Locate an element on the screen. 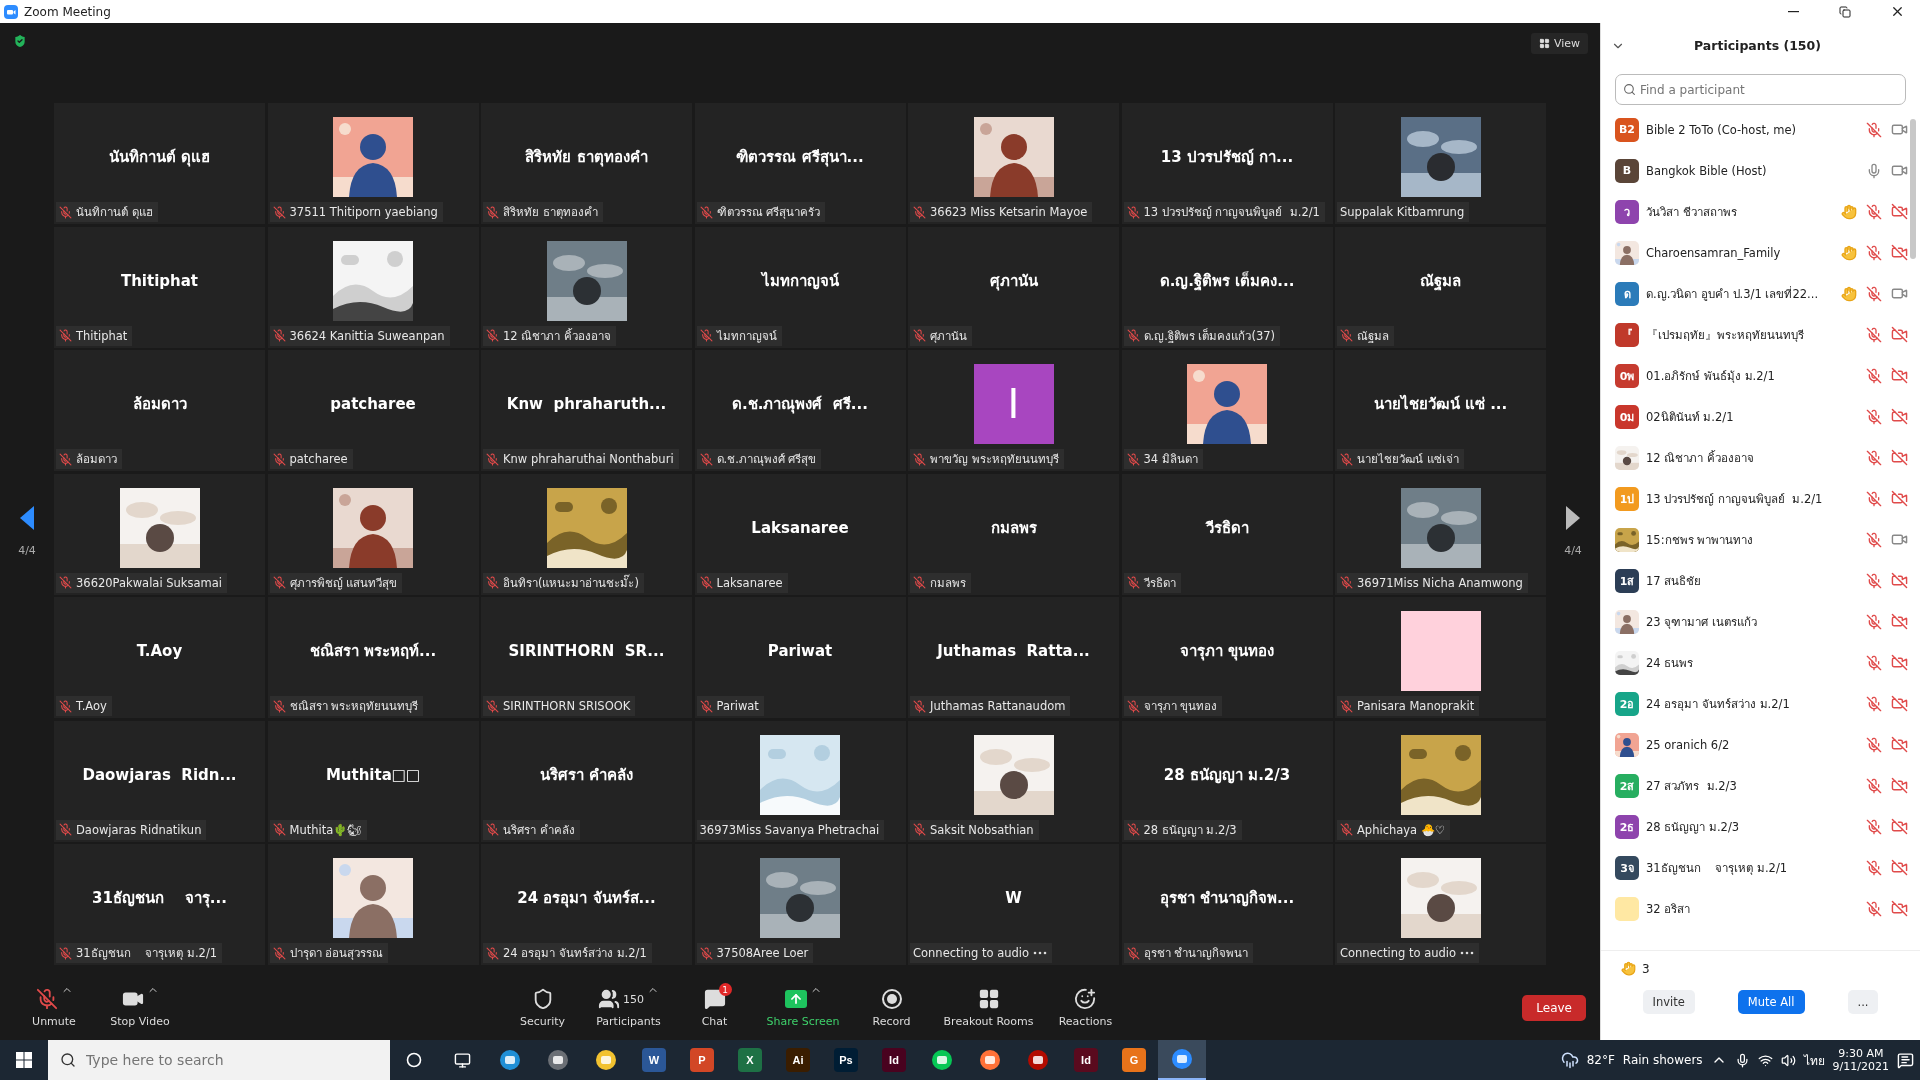 The width and height of the screenshot is (1920, 1080). page-indicator: 4/4 is located at coordinates (1573, 550).